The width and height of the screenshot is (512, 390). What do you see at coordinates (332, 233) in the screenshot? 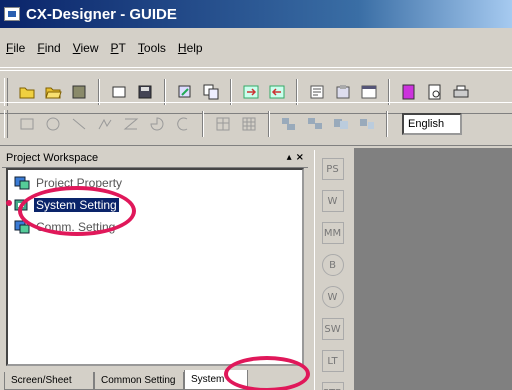
I see `mm-button: MM` at bounding box center [332, 233].